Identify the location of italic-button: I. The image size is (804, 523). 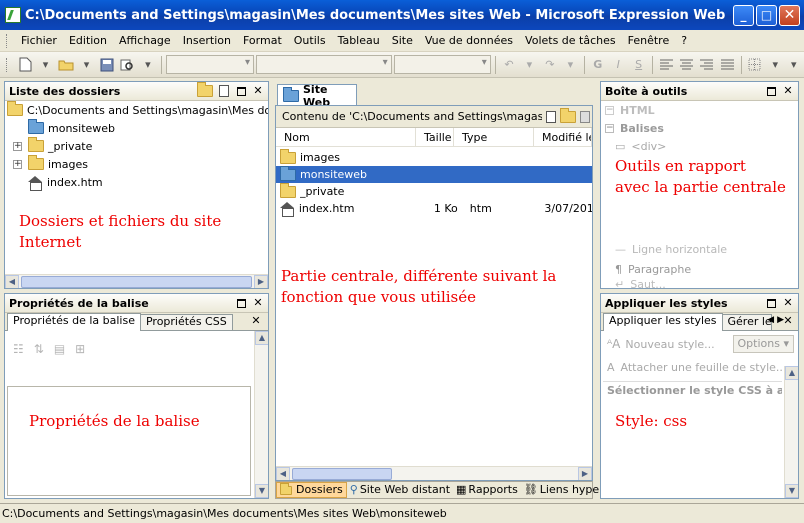
(618, 65).